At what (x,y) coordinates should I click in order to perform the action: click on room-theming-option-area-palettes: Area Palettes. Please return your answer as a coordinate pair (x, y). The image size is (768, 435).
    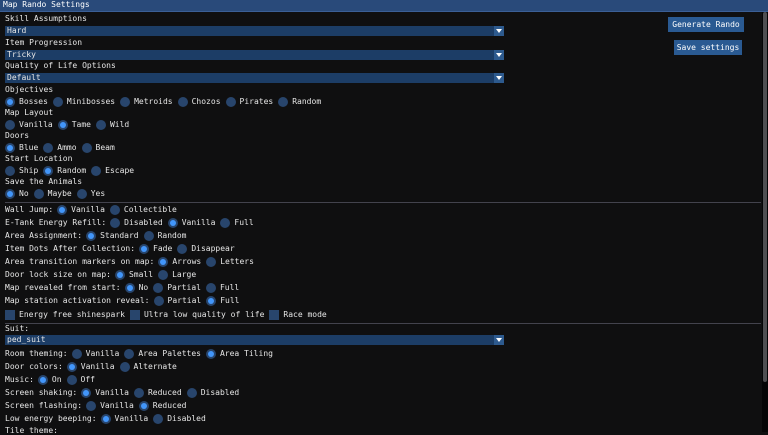
    Looking at the image, I should click on (162, 353).